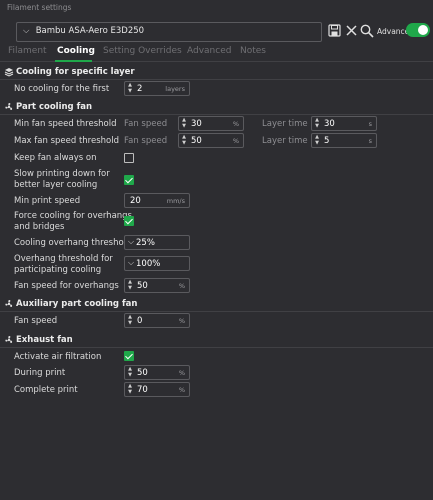 The width and height of the screenshot is (433, 500). I want to click on min-print-speed-input: 20 mm/s, so click(157, 200).